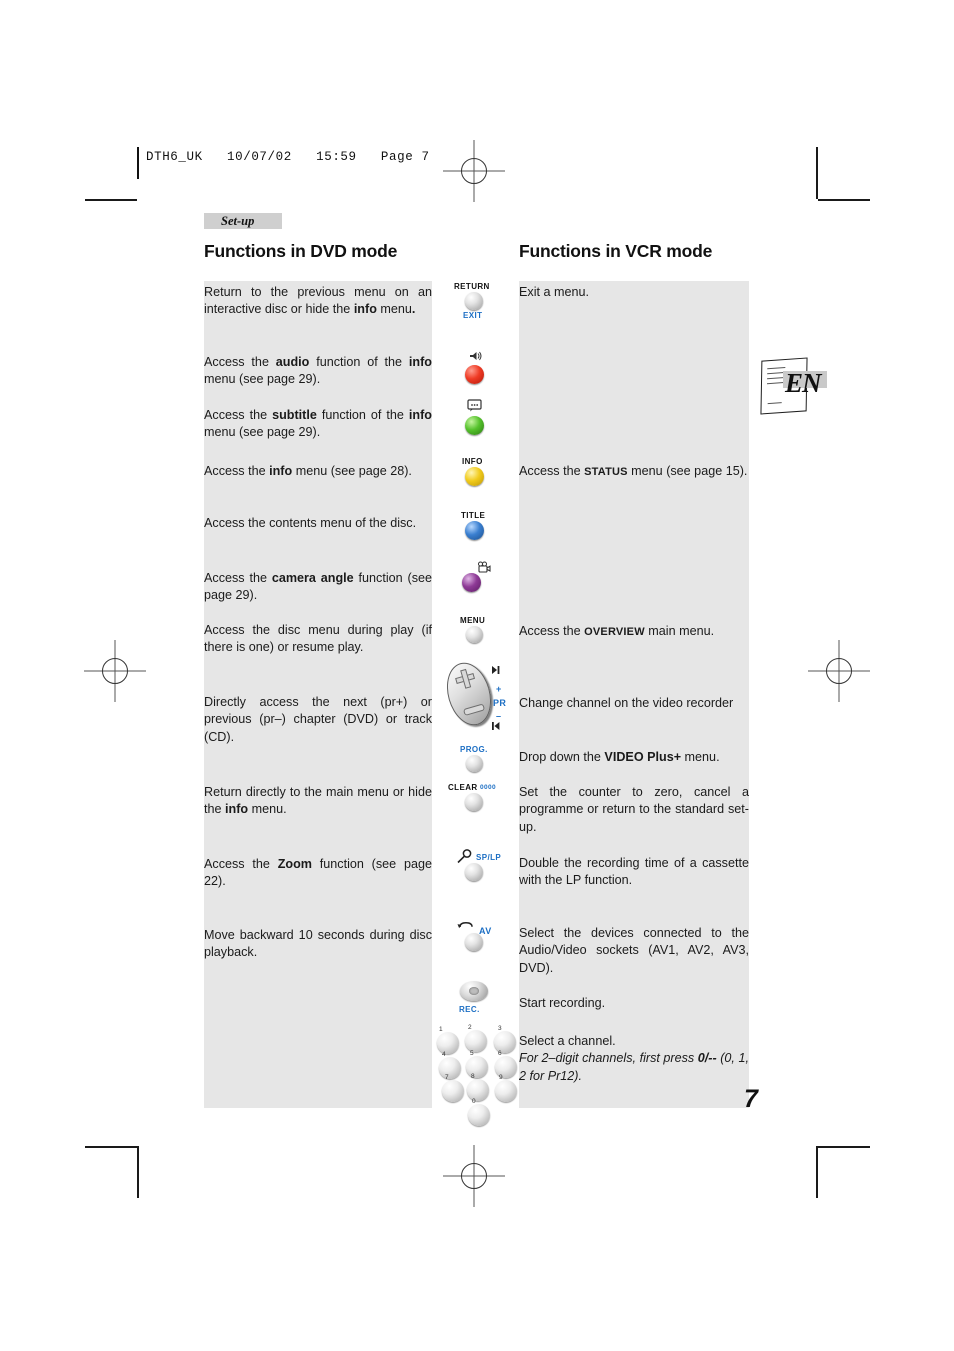 This screenshot has height=1351, width=954. Describe the element at coordinates (817, 1172) in the screenshot. I see `crop-mark-br-v` at that location.